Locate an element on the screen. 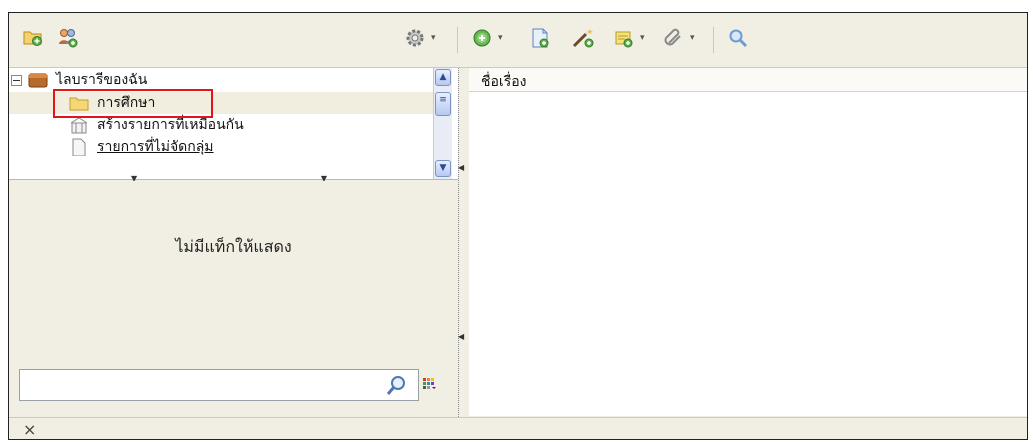 This screenshot has height=442, width=1033. new-item-from-page-icon is located at coordinates (540, 38).